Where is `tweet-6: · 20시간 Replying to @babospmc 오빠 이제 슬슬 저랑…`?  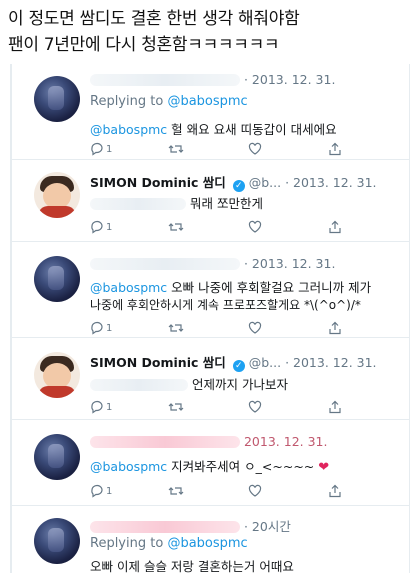 tweet-6: · 20시간 Replying to @babospmc 오빠 이제 슬슬 저랑… is located at coordinates (210, 539).